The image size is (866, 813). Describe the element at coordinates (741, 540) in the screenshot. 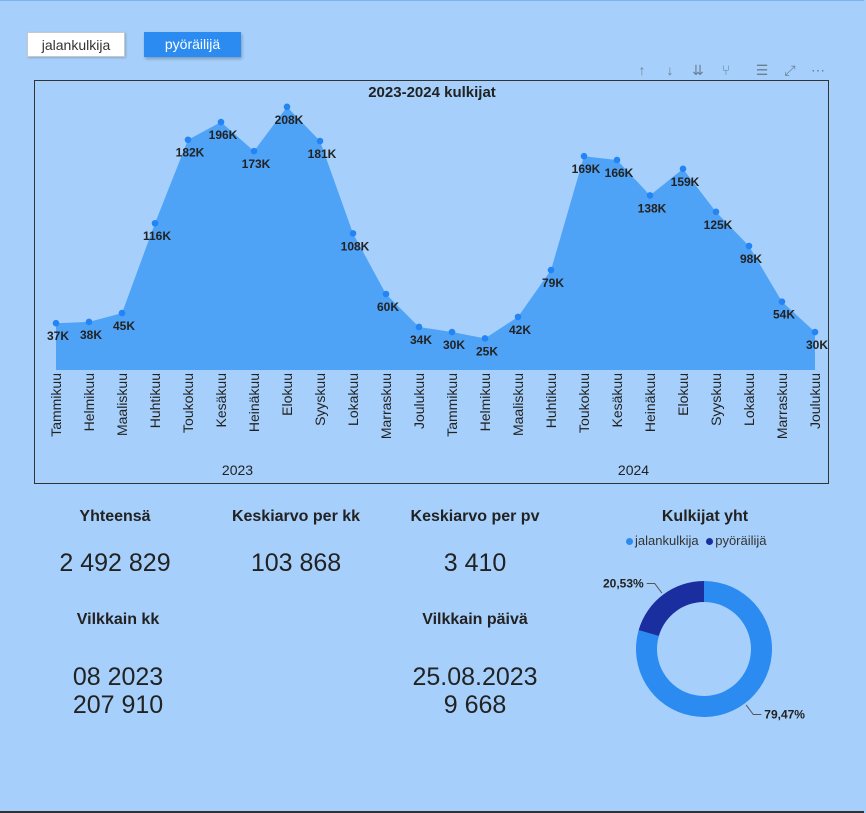

I see `legend-label: pyöräilijä` at that location.